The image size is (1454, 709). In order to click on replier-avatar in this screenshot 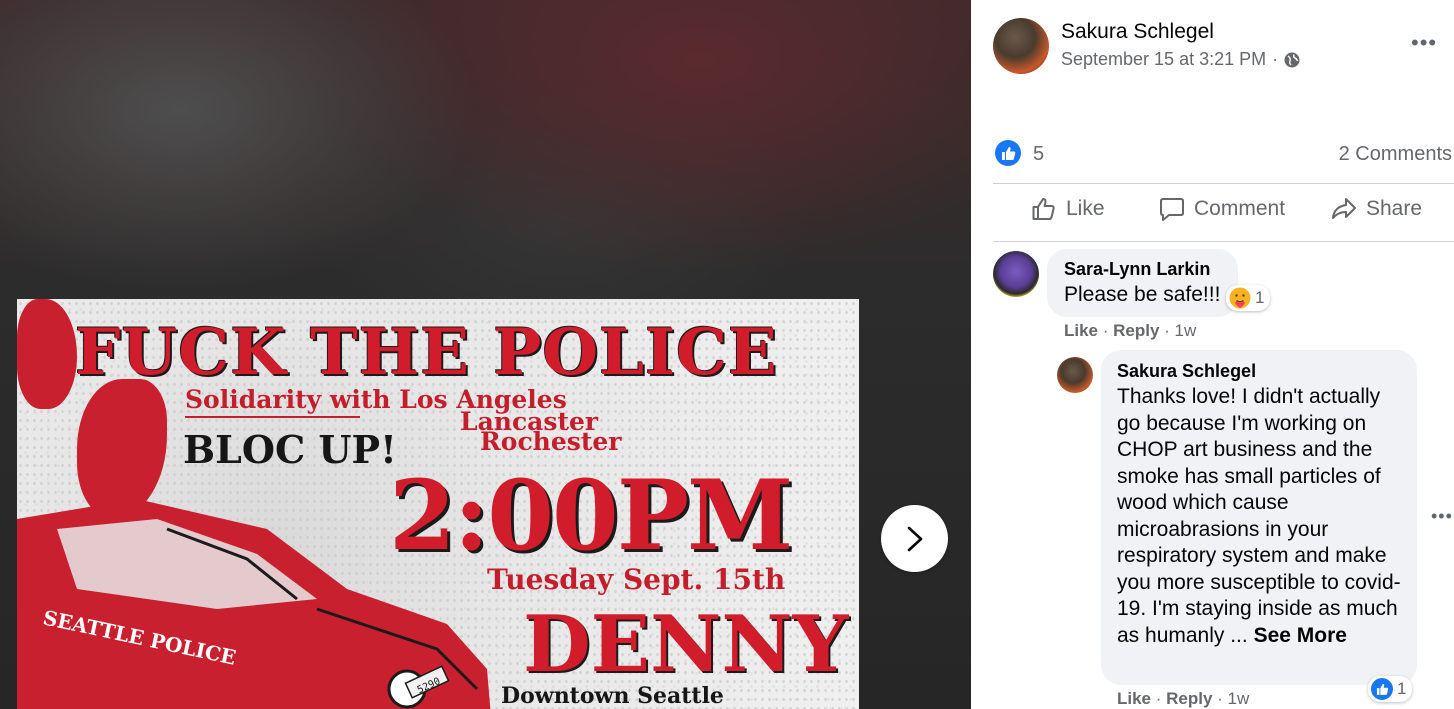, I will do `click(1075, 375)`.